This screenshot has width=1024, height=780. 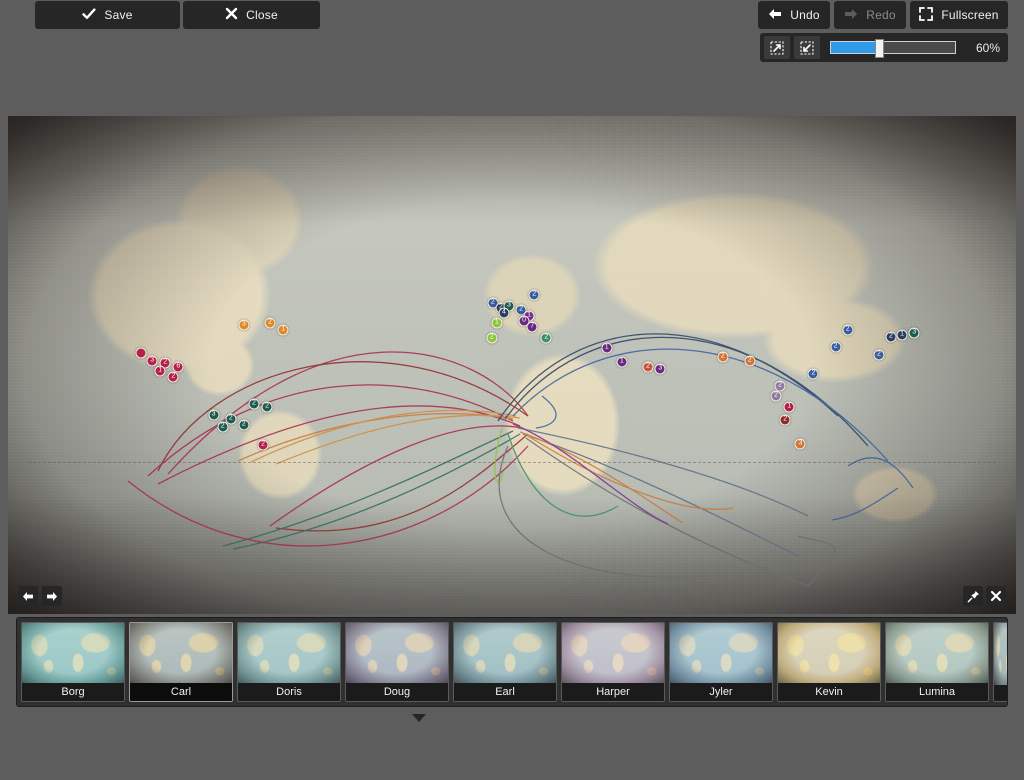 What do you see at coordinates (721, 692) in the screenshot?
I see `filter-thumbnail-label: Jyler` at bounding box center [721, 692].